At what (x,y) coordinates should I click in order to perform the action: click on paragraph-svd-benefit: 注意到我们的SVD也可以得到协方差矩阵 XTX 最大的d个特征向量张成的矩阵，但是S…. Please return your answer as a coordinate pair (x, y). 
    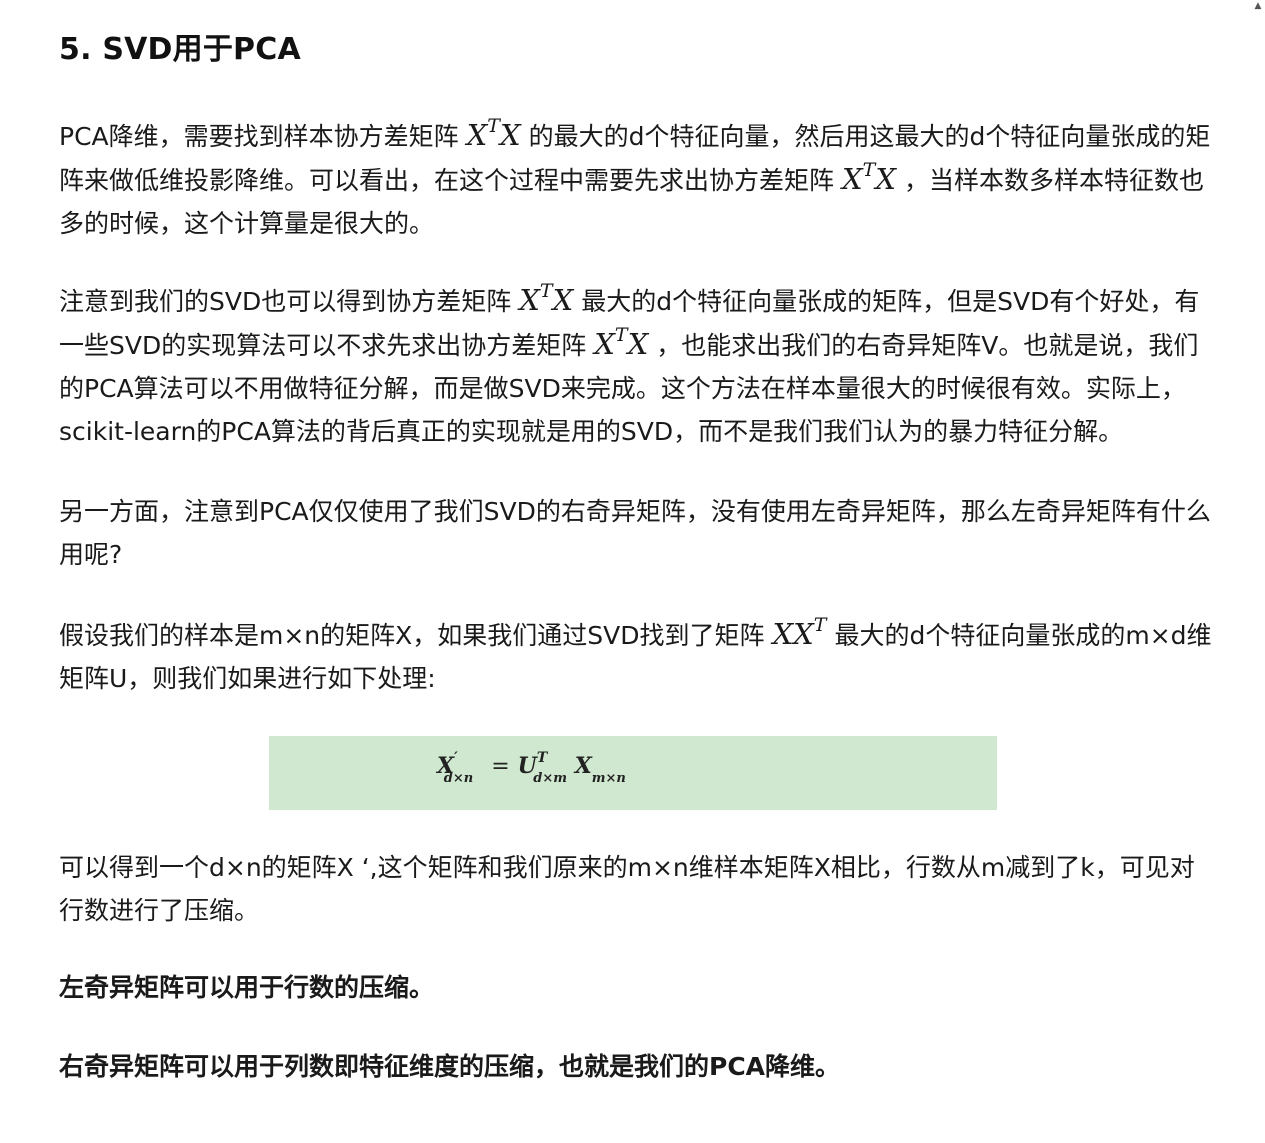
    Looking at the image, I should click on (639, 366).